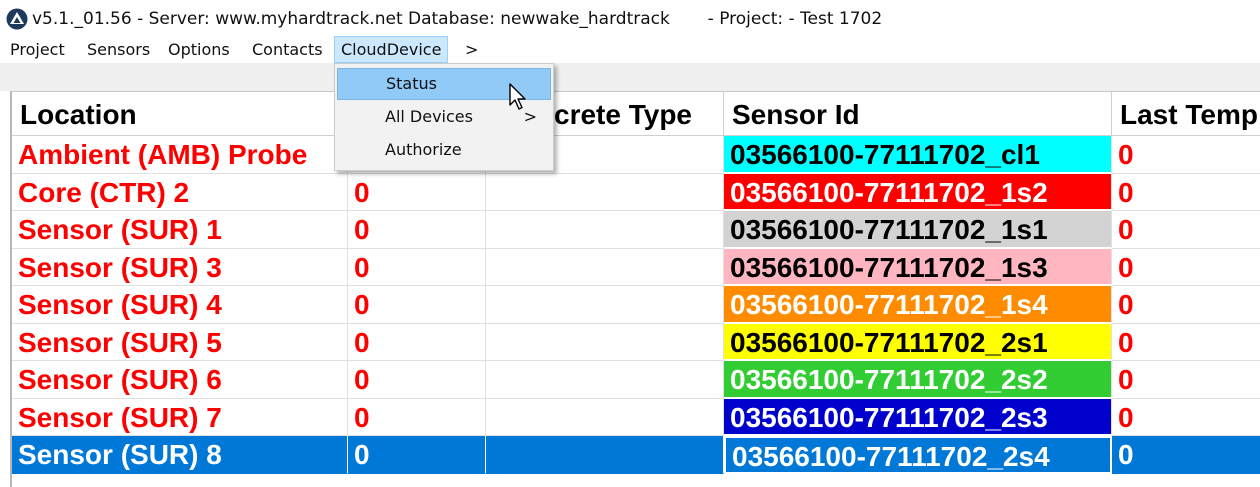  What do you see at coordinates (180, 114) in the screenshot?
I see `column-header-location: Location` at bounding box center [180, 114].